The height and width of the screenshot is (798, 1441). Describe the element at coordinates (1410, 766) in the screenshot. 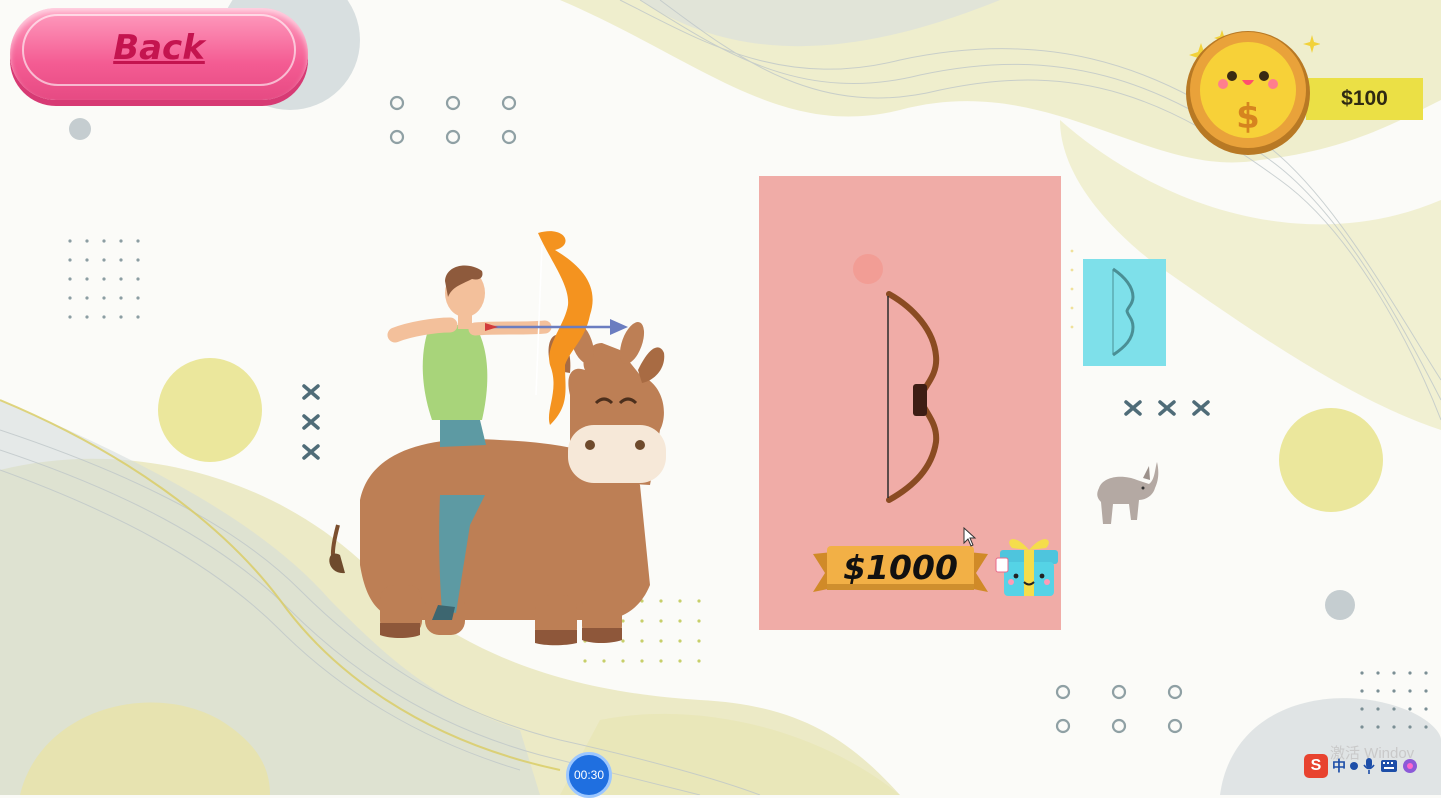

I see `skin-icon` at that location.